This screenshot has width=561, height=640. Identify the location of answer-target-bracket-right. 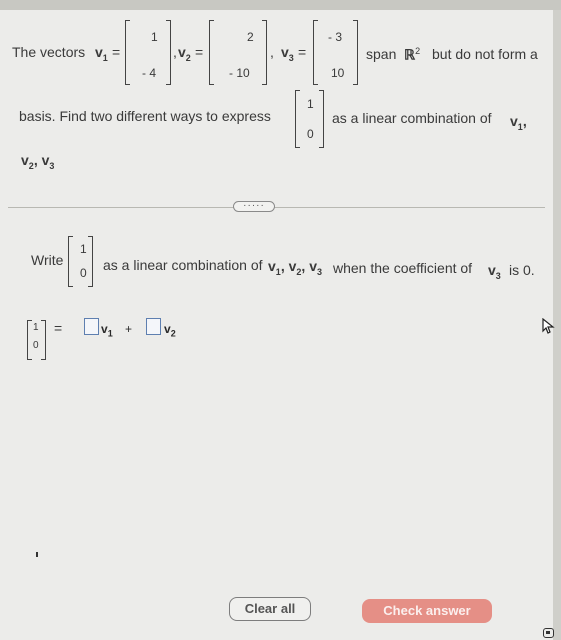
(43, 340).